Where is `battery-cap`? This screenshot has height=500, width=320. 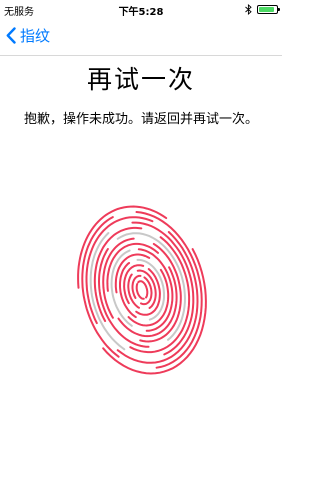
battery-cap is located at coordinates (279, 9).